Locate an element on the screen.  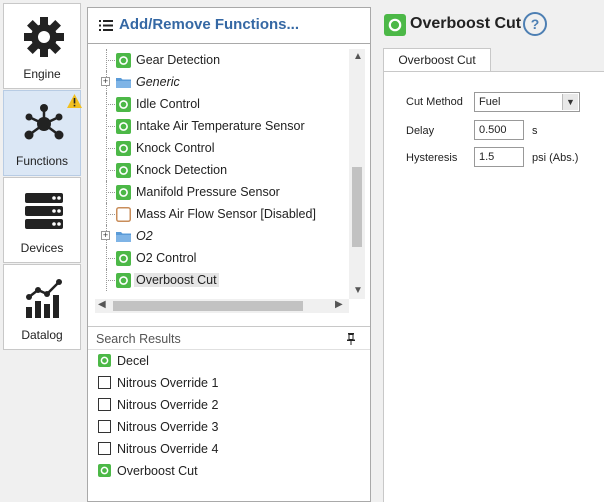
gear-icon is located at coordinates (44, 37).